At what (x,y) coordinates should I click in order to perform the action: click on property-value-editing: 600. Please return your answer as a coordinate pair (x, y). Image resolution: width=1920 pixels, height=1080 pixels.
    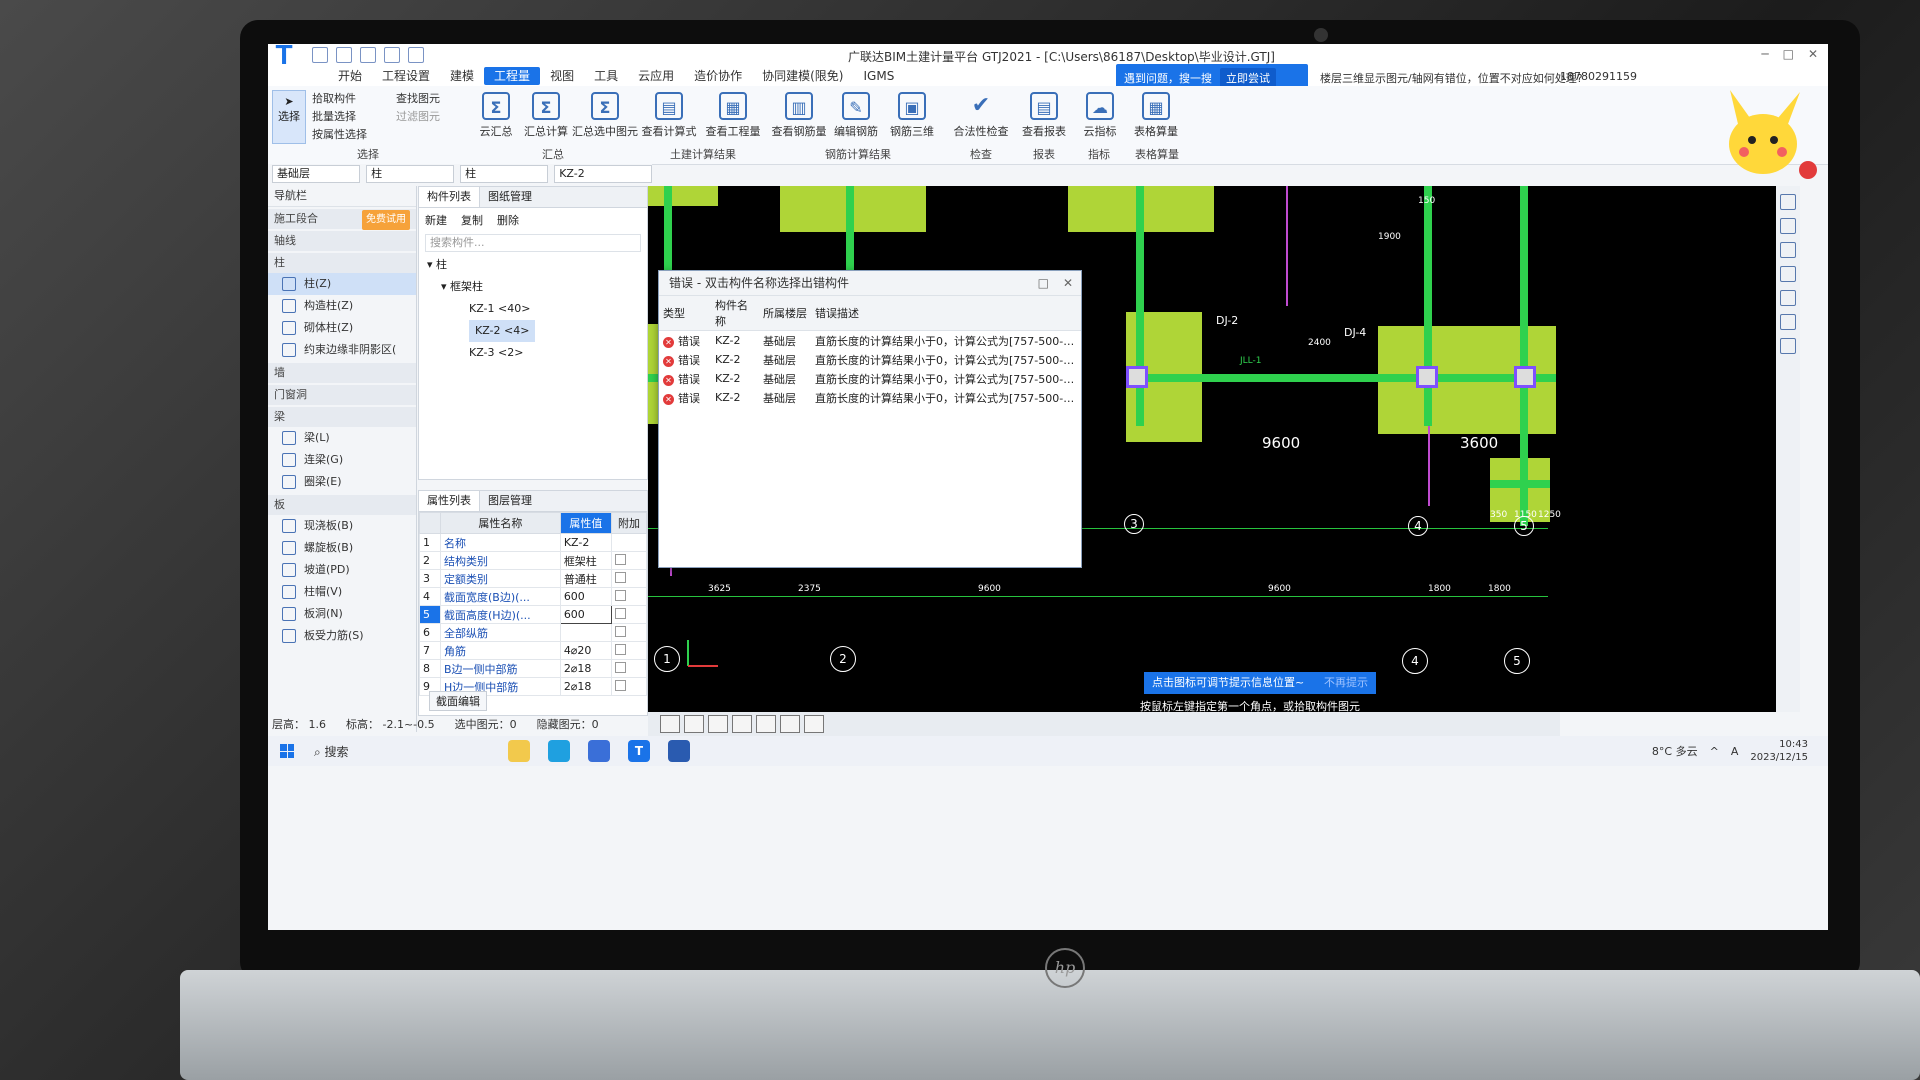
    Looking at the image, I should click on (586, 614).